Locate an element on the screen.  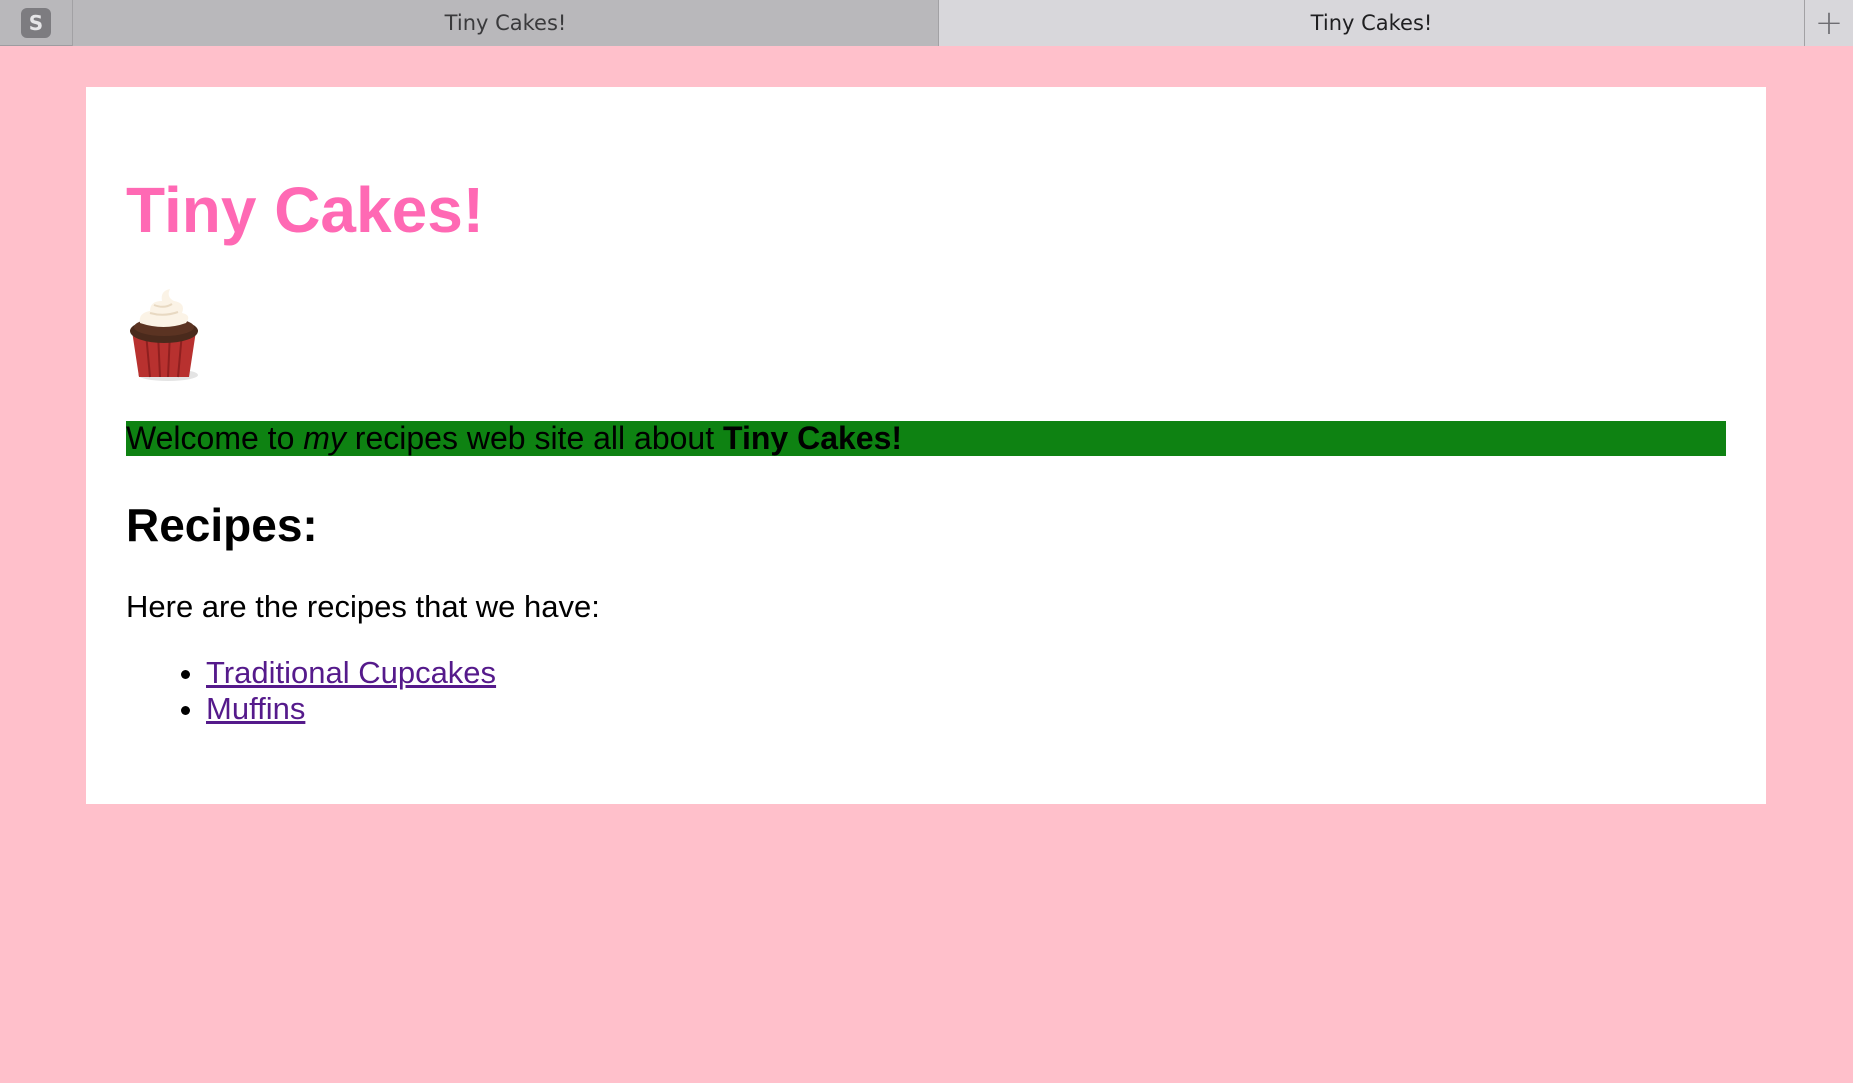
recipe-list: Traditional Cupcakes Muffins is located at coordinates (311, 691).